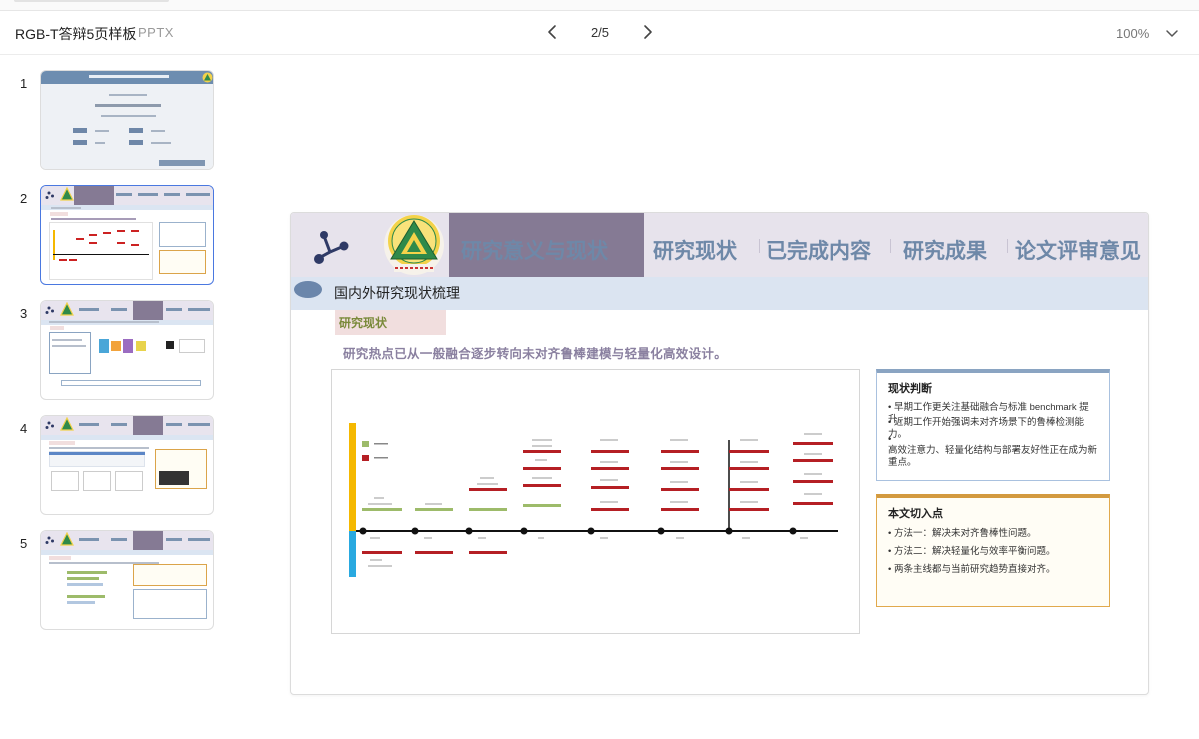 This screenshot has width=1199, height=739. What do you see at coordinates (397, 293) in the screenshot?
I see `slide-subtitle: 国内外研究现状梳理` at bounding box center [397, 293].